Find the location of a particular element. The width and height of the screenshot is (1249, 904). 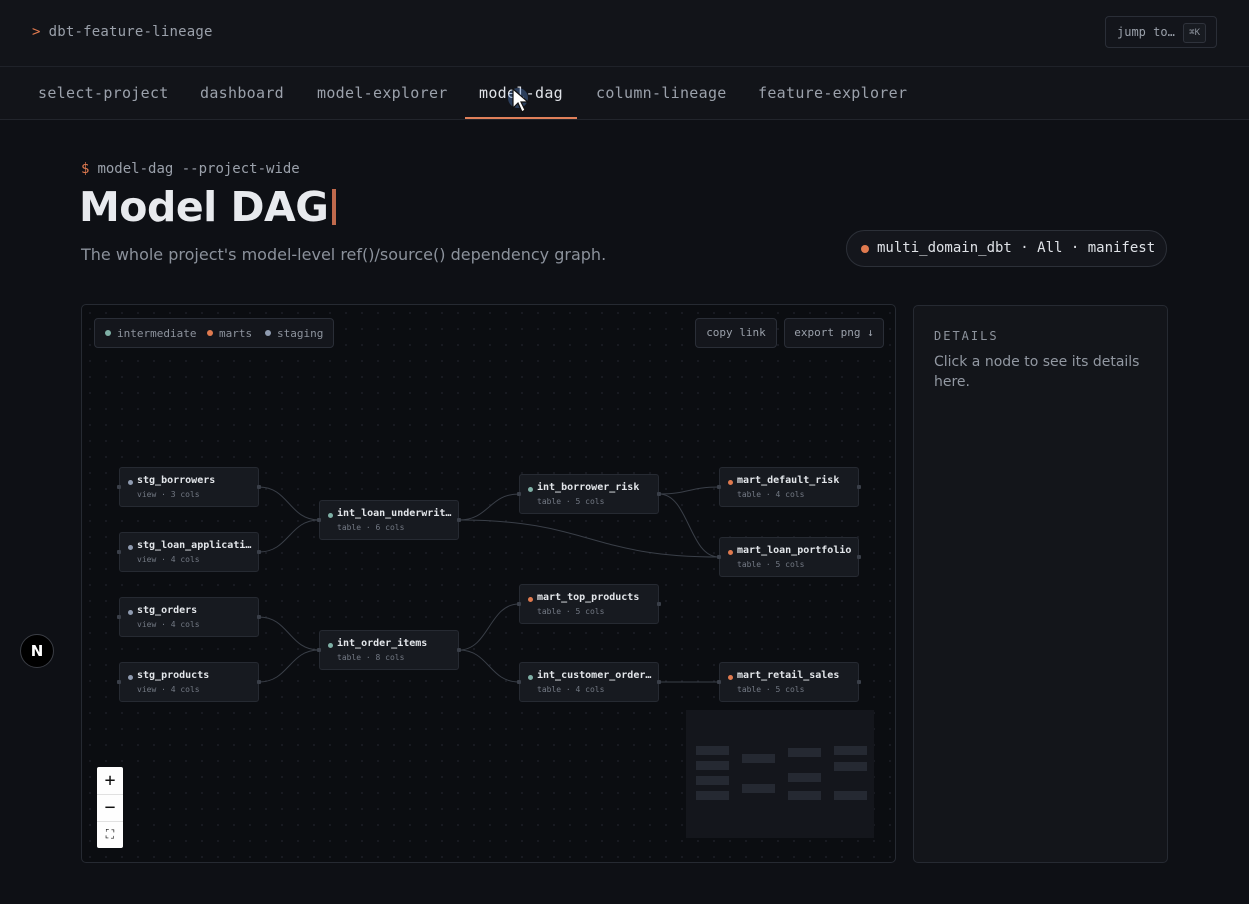

page-title: Model DAG is located at coordinates (208, 207).